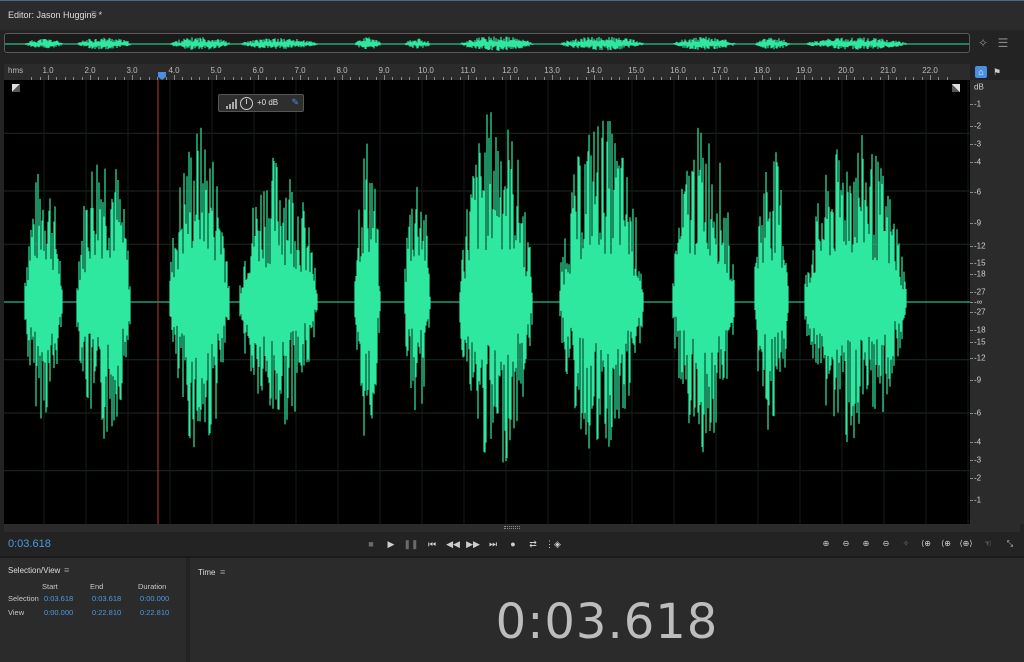 The height and width of the screenshot is (662, 1024). I want to click on fade-out-handle-icon, so click(956, 88).